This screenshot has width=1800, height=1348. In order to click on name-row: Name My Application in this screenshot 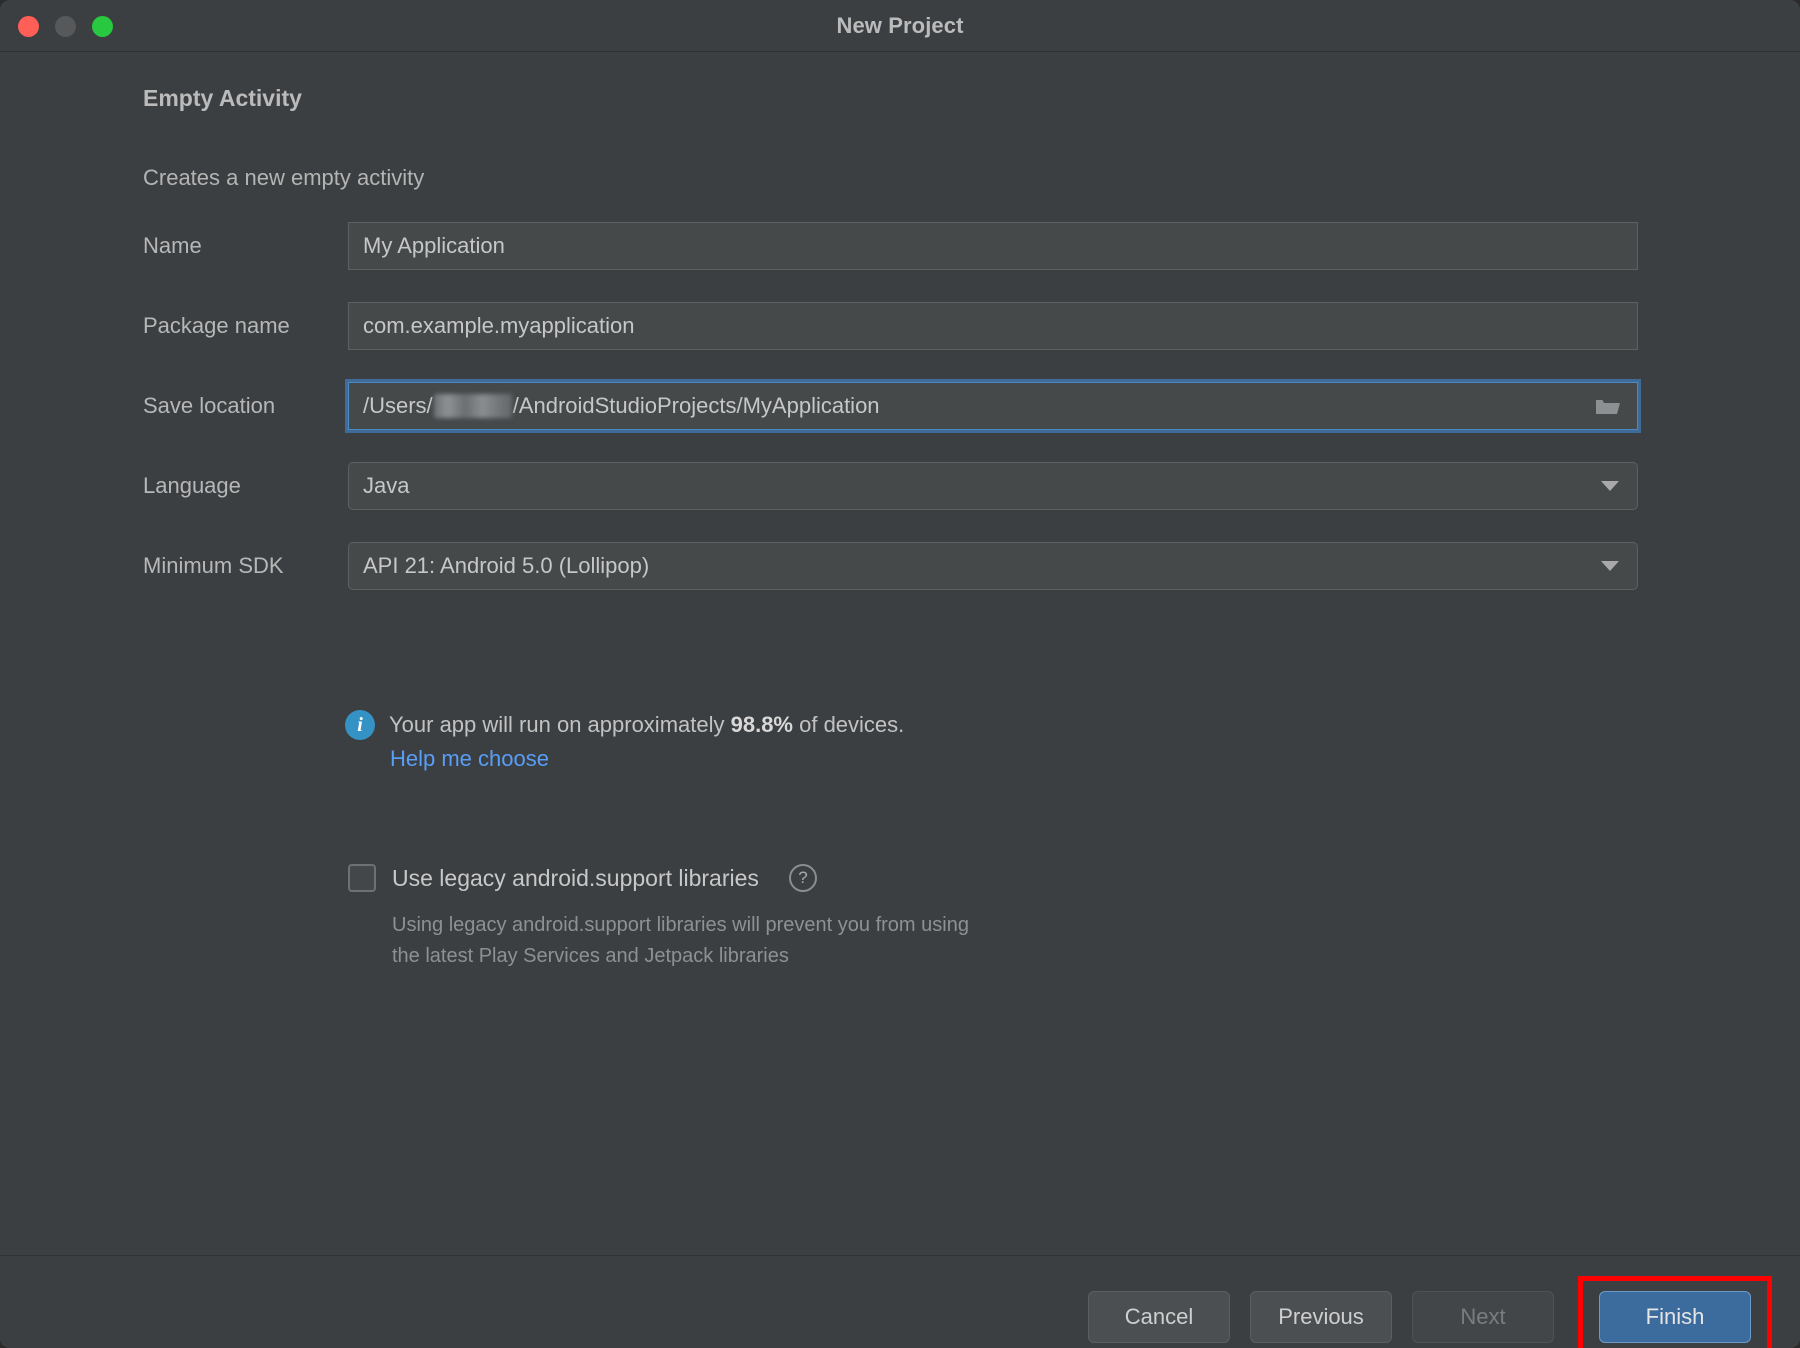, I will do `click(890, 246)`.